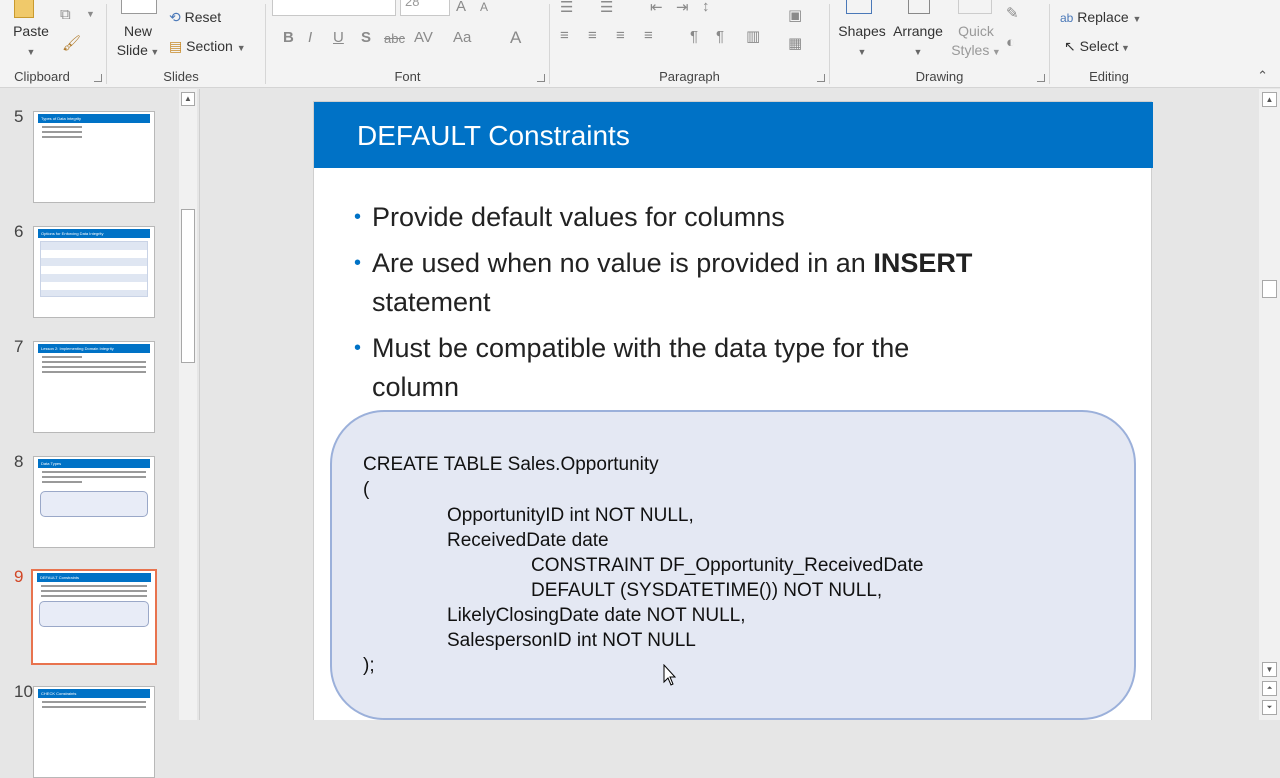  I want to click on paragraph-dialog-launcher-icon, so click(821, 78).